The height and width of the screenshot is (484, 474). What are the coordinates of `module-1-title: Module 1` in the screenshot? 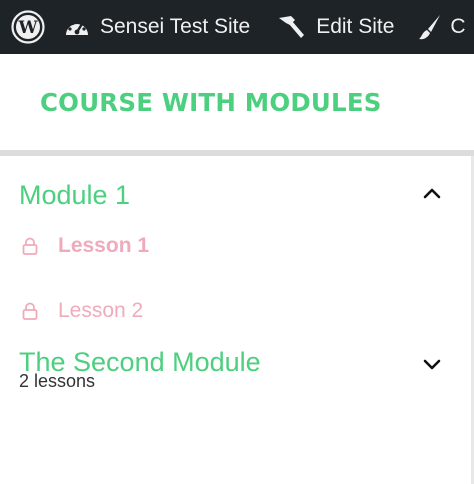 It's located at (74, 195).